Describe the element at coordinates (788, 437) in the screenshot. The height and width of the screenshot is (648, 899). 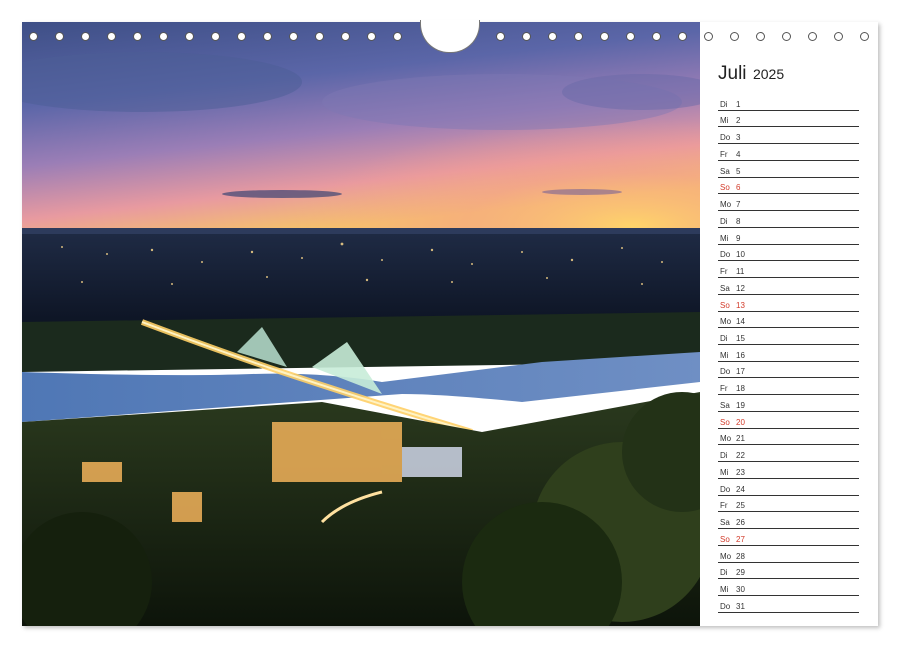
I see `day-row: Mo 21` at that location.